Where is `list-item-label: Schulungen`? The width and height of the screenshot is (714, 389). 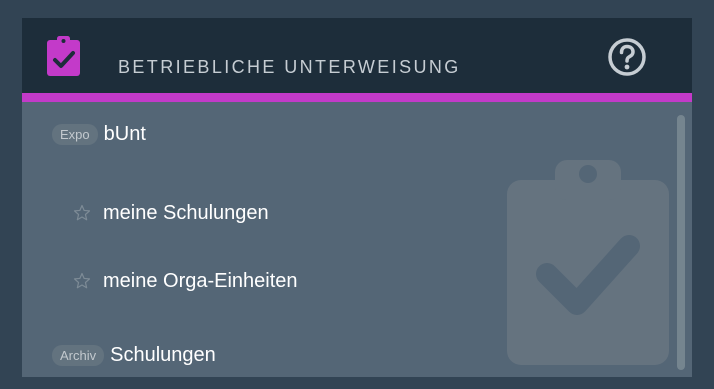 list-item-label: Schulungen is located at coordinates (163, 354).